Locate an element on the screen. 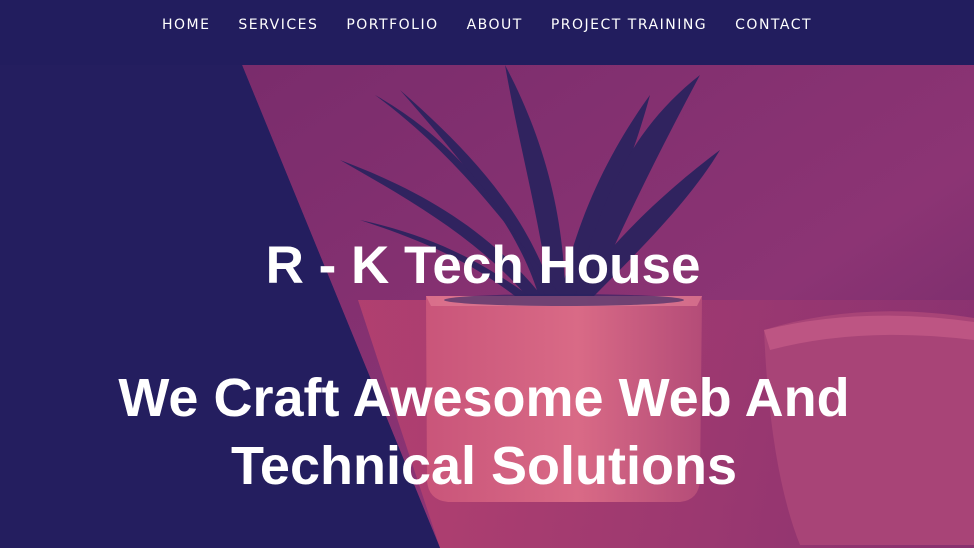  nav-link-contact: CONTACT is located at coordinates (773, 25).